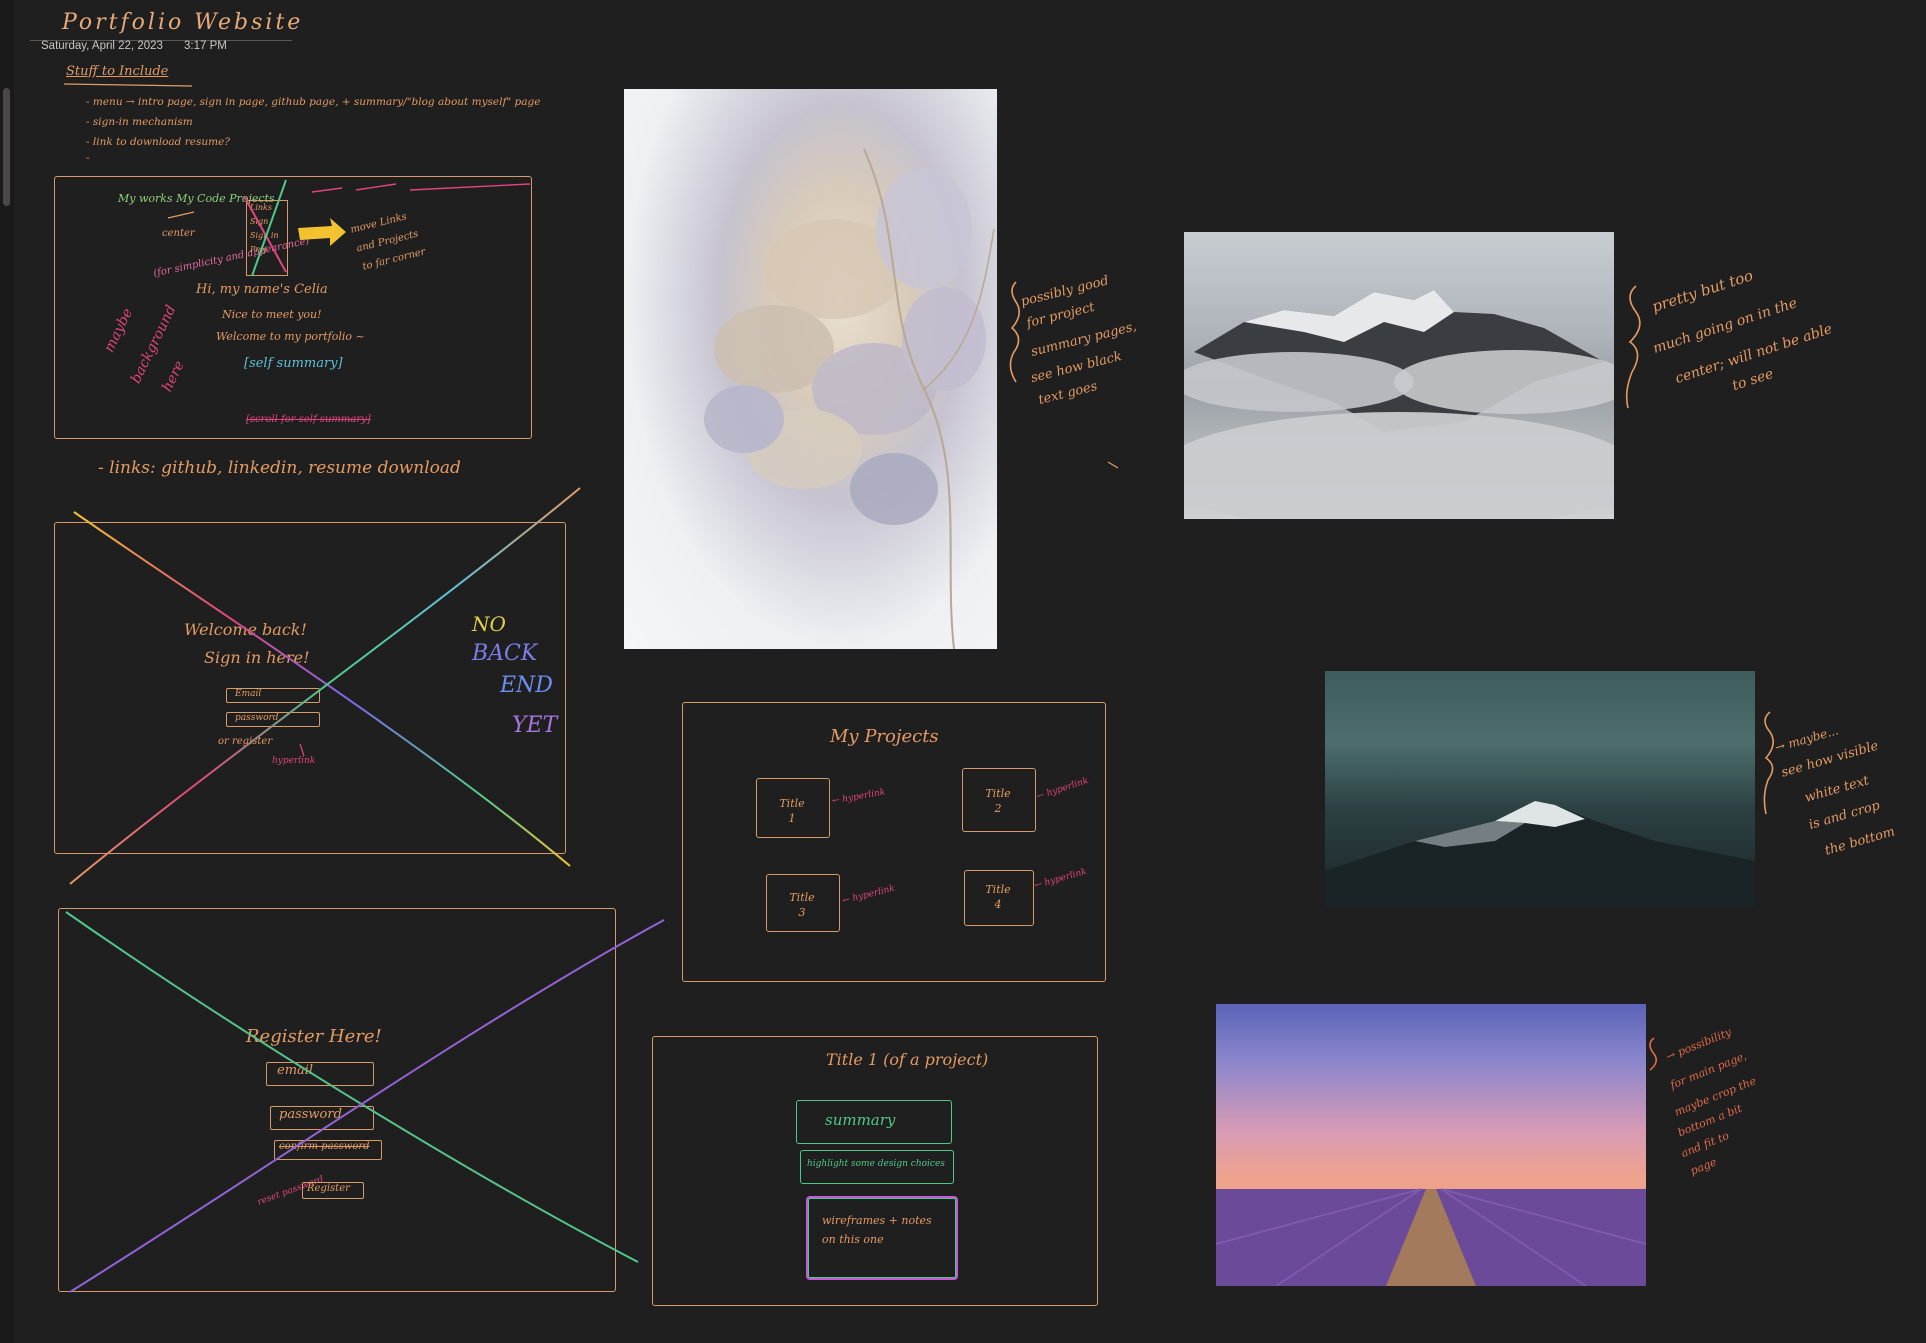  What do you see at coordinates (1065, 291) in the screenshot?
I see `flower-note-1: possibly good` at bounding box center [1065, 291].